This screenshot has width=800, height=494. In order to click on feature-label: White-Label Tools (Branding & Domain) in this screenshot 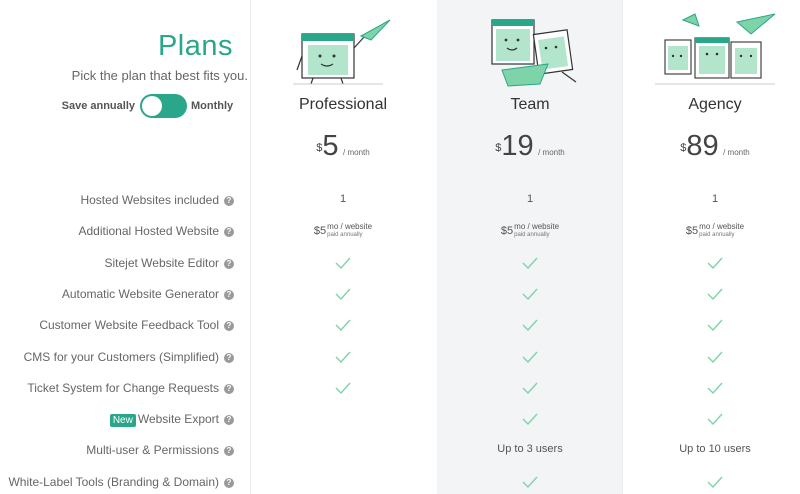, I will do `click(109, 482)`.